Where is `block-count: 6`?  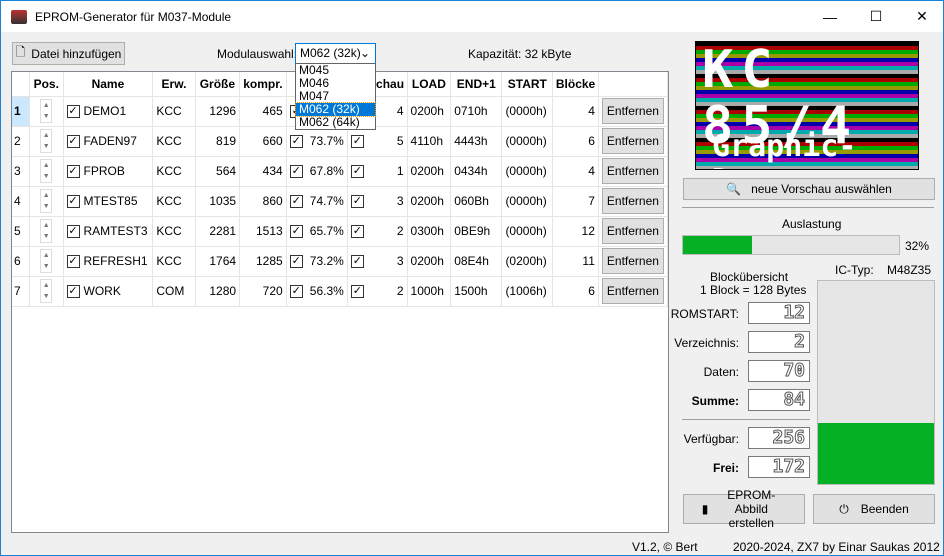
block-count: 6 is located at coordinates (575, 291).